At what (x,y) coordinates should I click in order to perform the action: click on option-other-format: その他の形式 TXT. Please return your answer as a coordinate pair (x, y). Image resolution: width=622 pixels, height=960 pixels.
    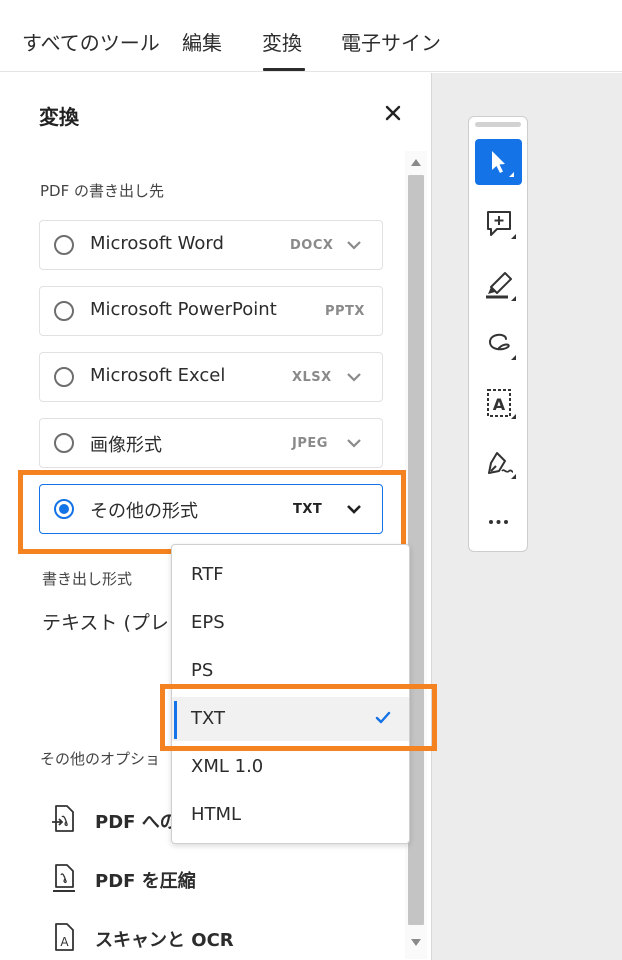
    Looking at the image, I should click on (211, 509).